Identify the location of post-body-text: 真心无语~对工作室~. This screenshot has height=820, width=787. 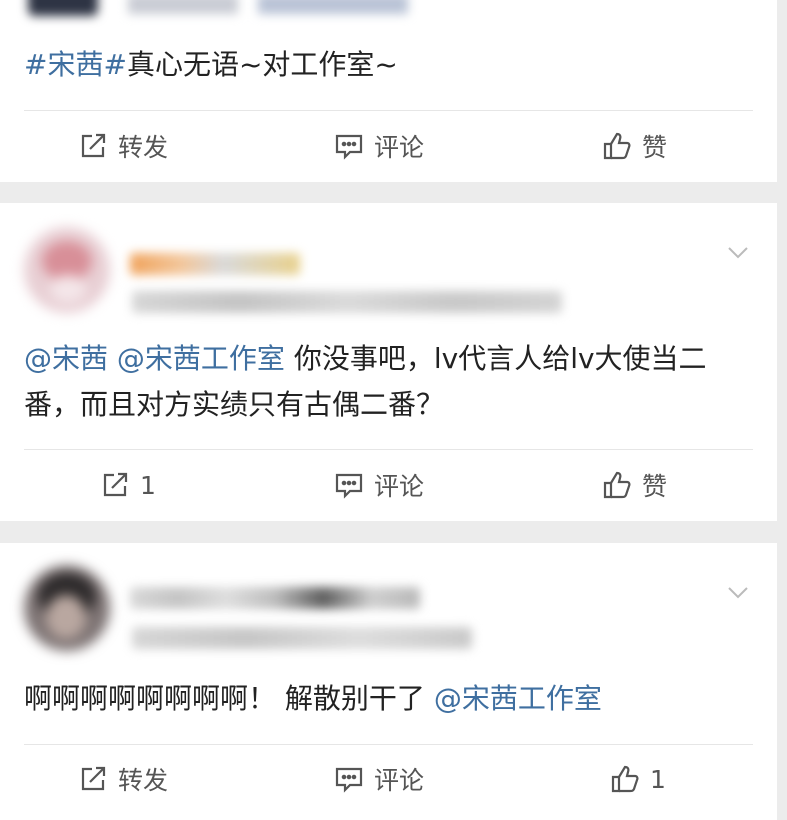
(262, 64).